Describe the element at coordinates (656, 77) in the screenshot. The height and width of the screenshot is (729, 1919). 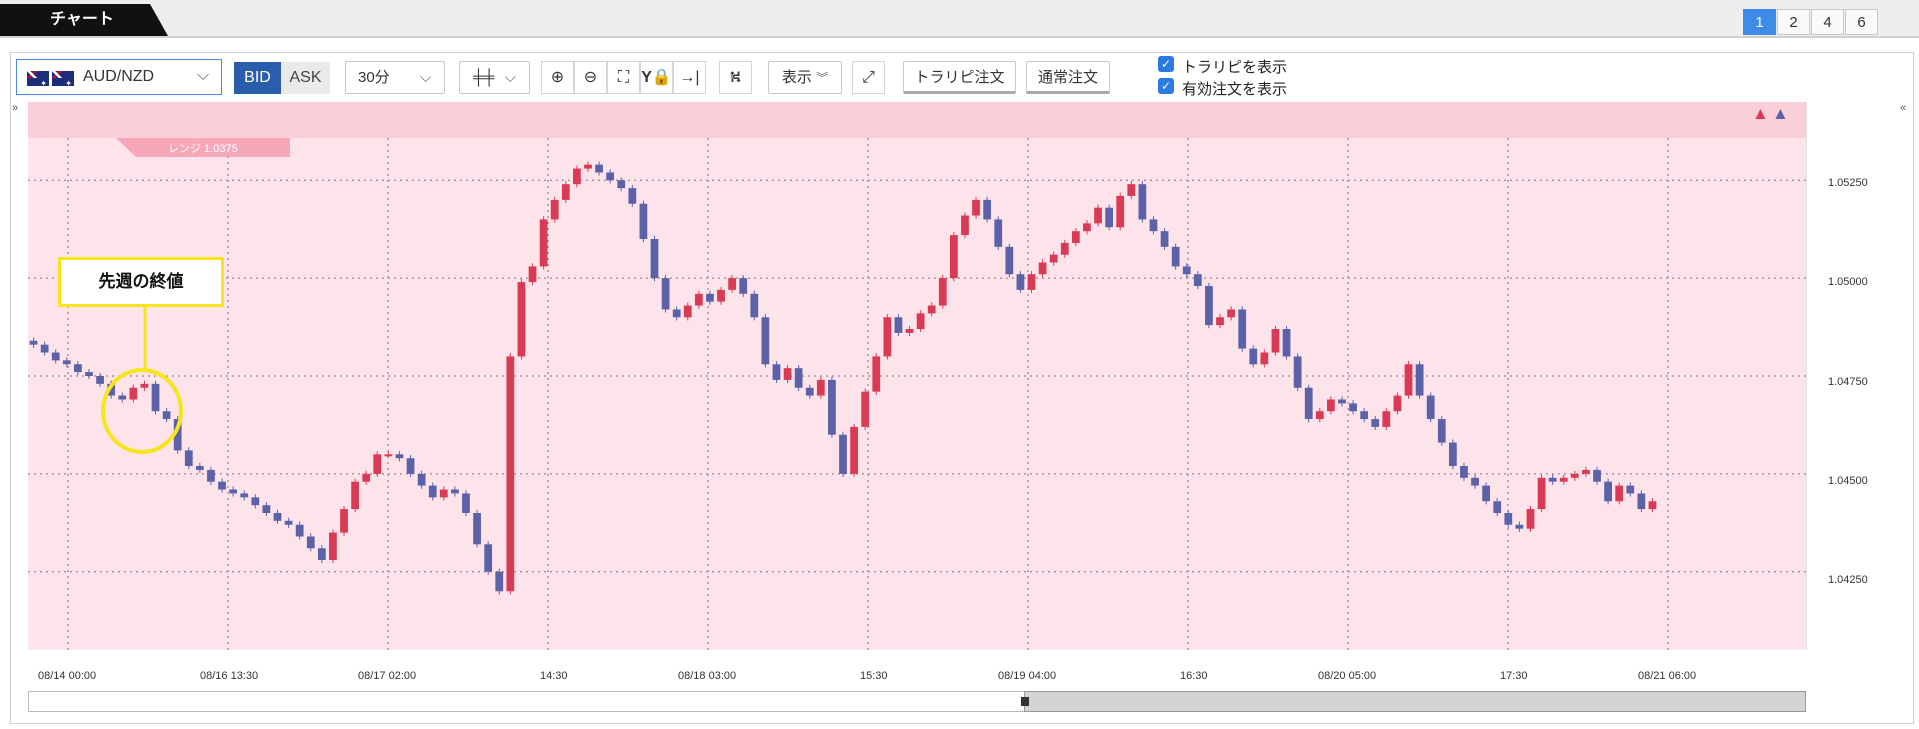
I see `y-axis-lock-icon: Y🔒` at that location.